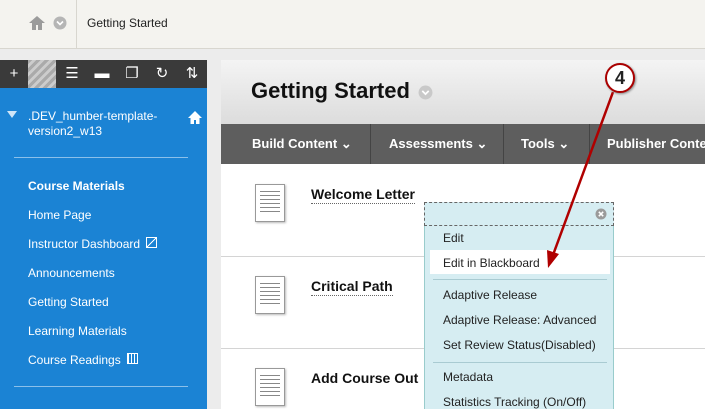 The width and height of the screenshot is (705, 409). I want to click on menu-item-adaptive-release: Adaptive Release, so click(490, 295).